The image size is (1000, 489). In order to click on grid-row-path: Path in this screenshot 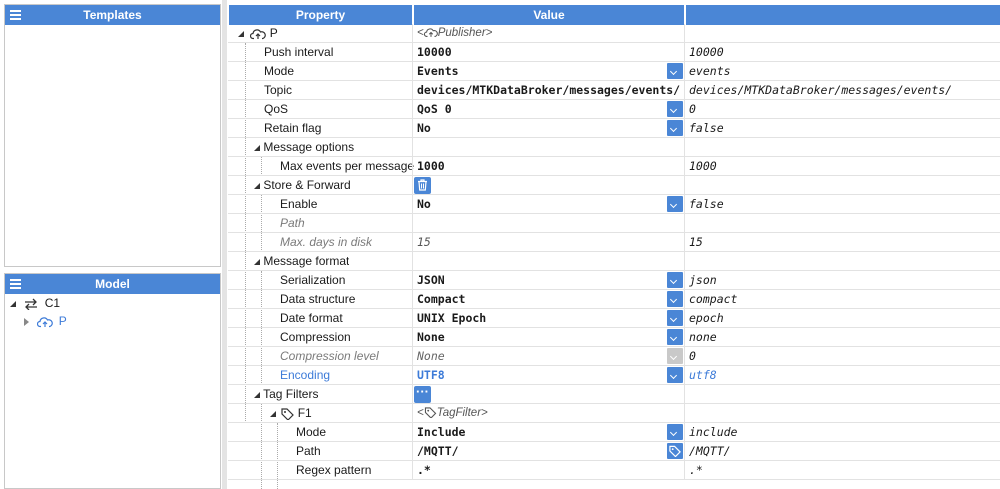, I will do `click(614, 223)`.